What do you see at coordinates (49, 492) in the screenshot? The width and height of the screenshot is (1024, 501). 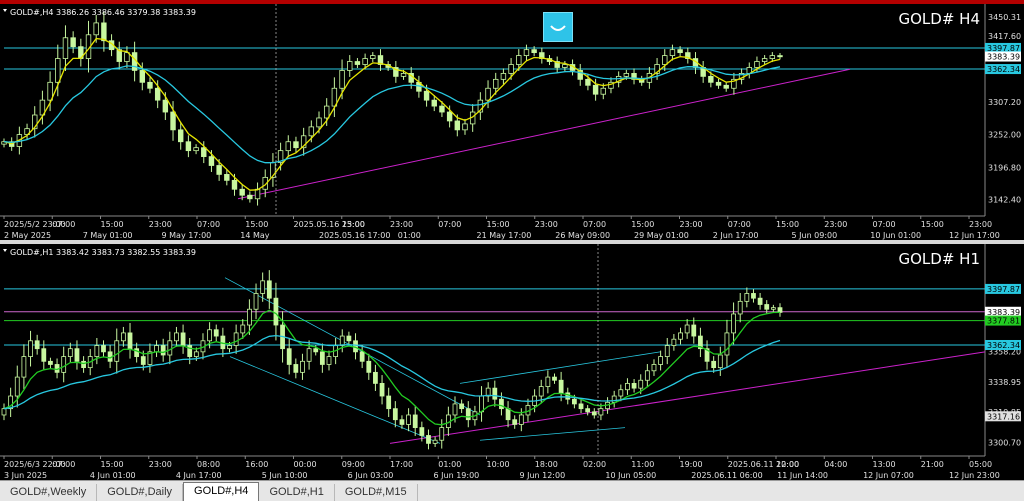 I see `tab-weekly: GOLD#,Weekly` at bounding box center [49, 492].